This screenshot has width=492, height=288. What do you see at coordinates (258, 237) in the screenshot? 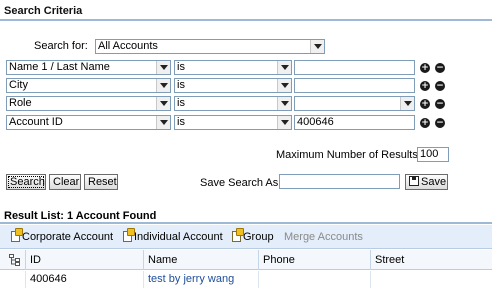
I see `group-label: Group` at bounding box center [258, 237].